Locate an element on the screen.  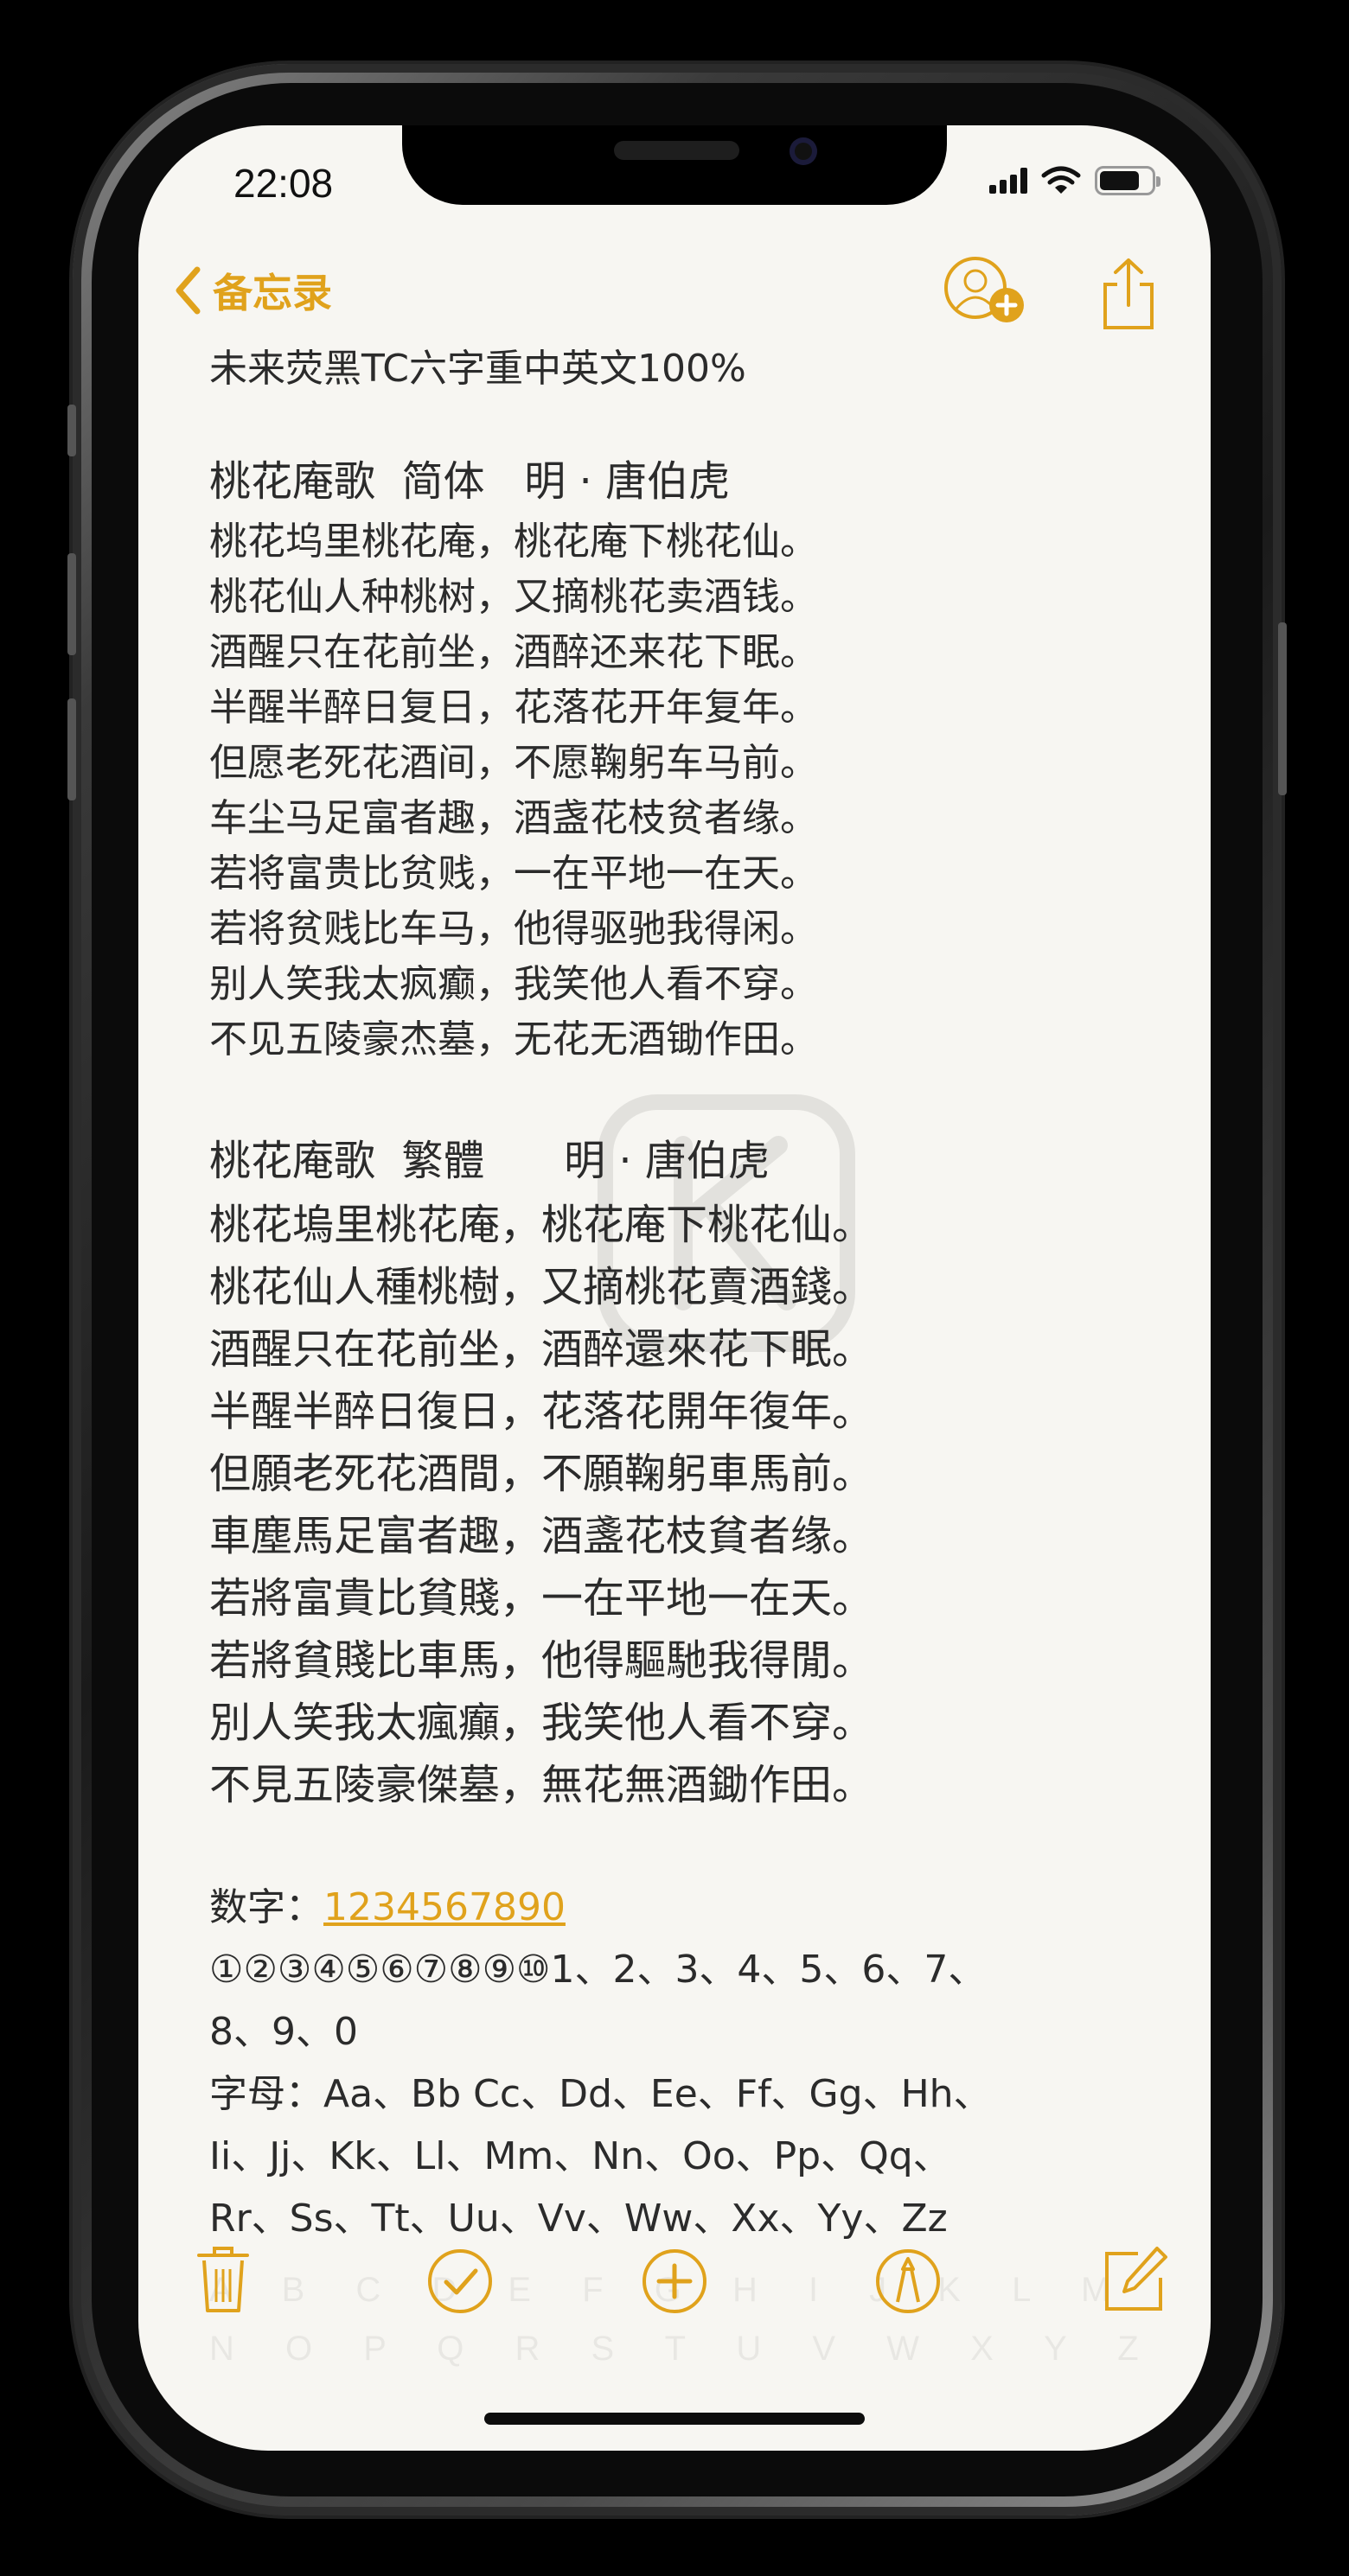
earpiece-speaker is located at coordinates (676, 150).